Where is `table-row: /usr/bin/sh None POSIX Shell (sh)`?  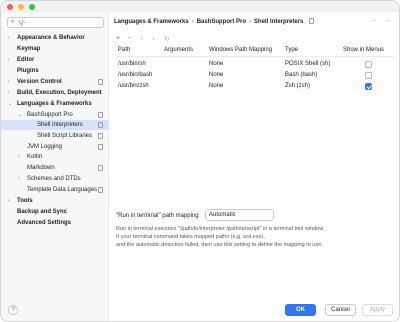 table-row: /usr/bin/sh None POSIX Shell (sh) is located at coordinates (255, 64).